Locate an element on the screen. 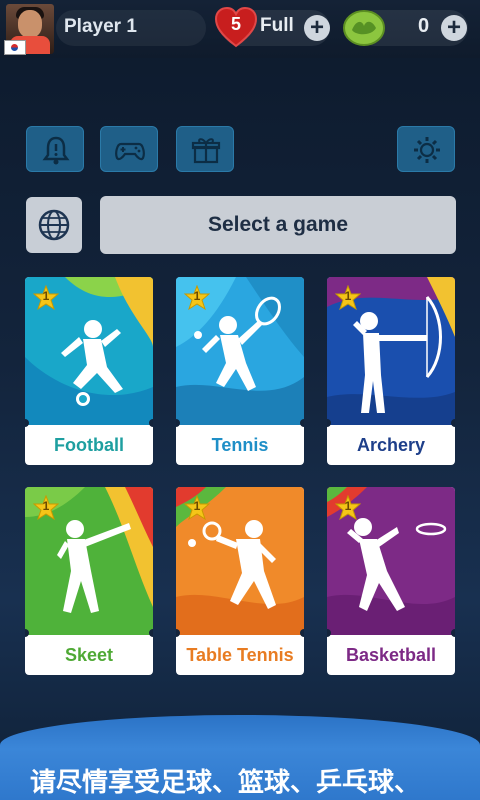  gamepad-icon is located at coordinates (130, 151).